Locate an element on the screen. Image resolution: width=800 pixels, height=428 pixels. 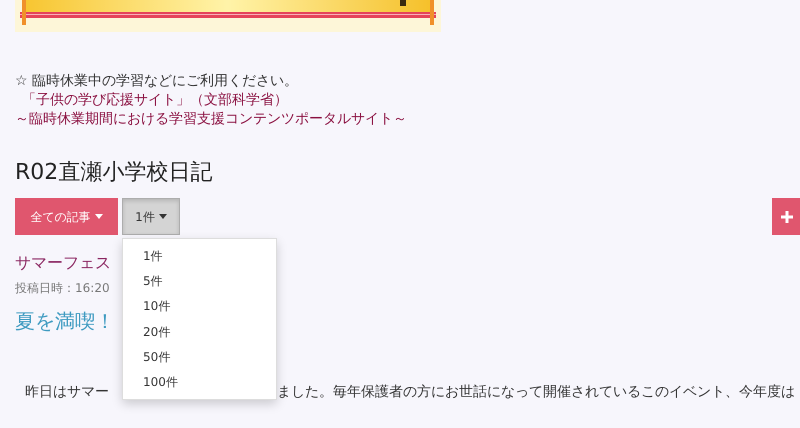
dropdown-option: 10件 is located at coordinates (199, 306).